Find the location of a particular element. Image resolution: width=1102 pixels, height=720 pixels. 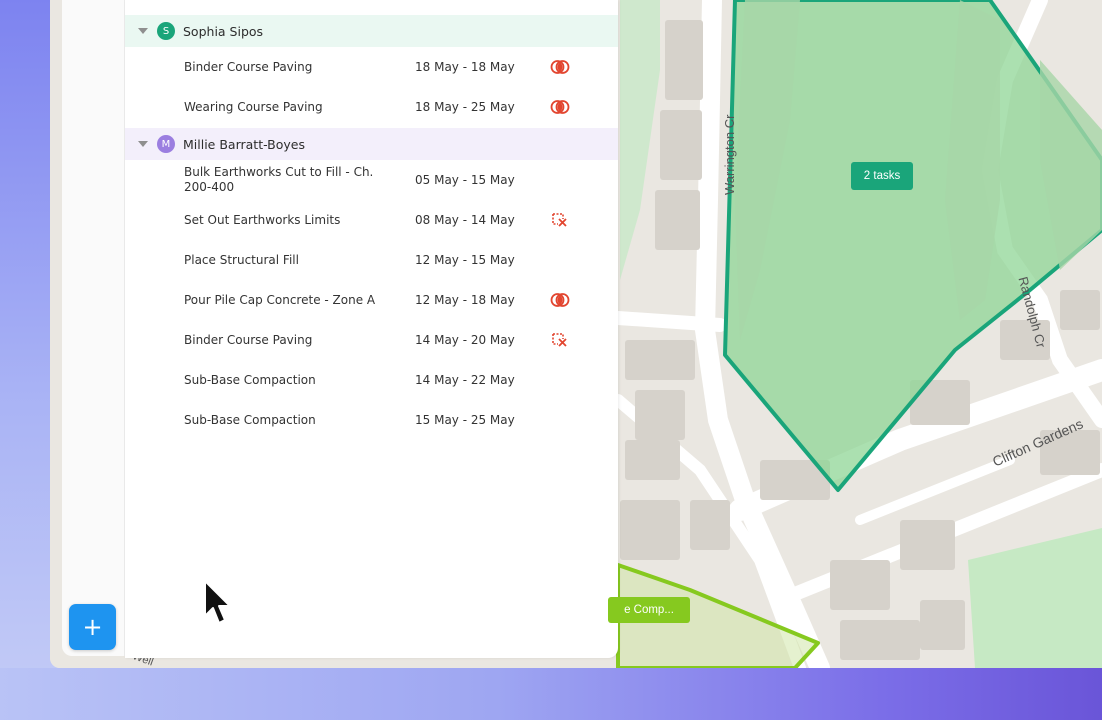

mouse-cursor-icon is located at coordinates (217, 602).